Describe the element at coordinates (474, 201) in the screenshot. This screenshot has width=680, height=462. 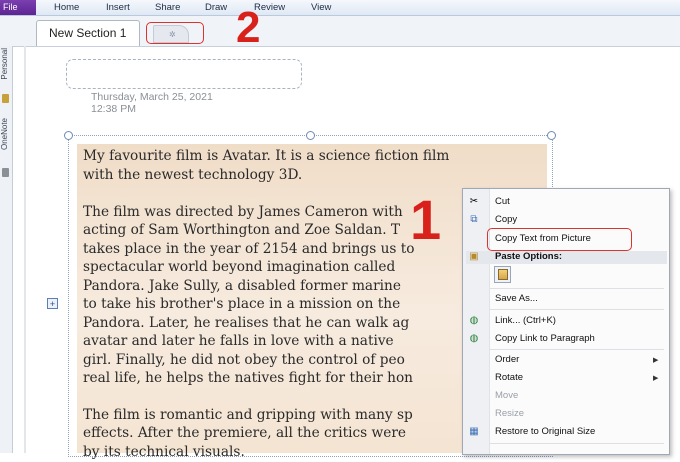
I see `scissors-icon: ✂` at that location.